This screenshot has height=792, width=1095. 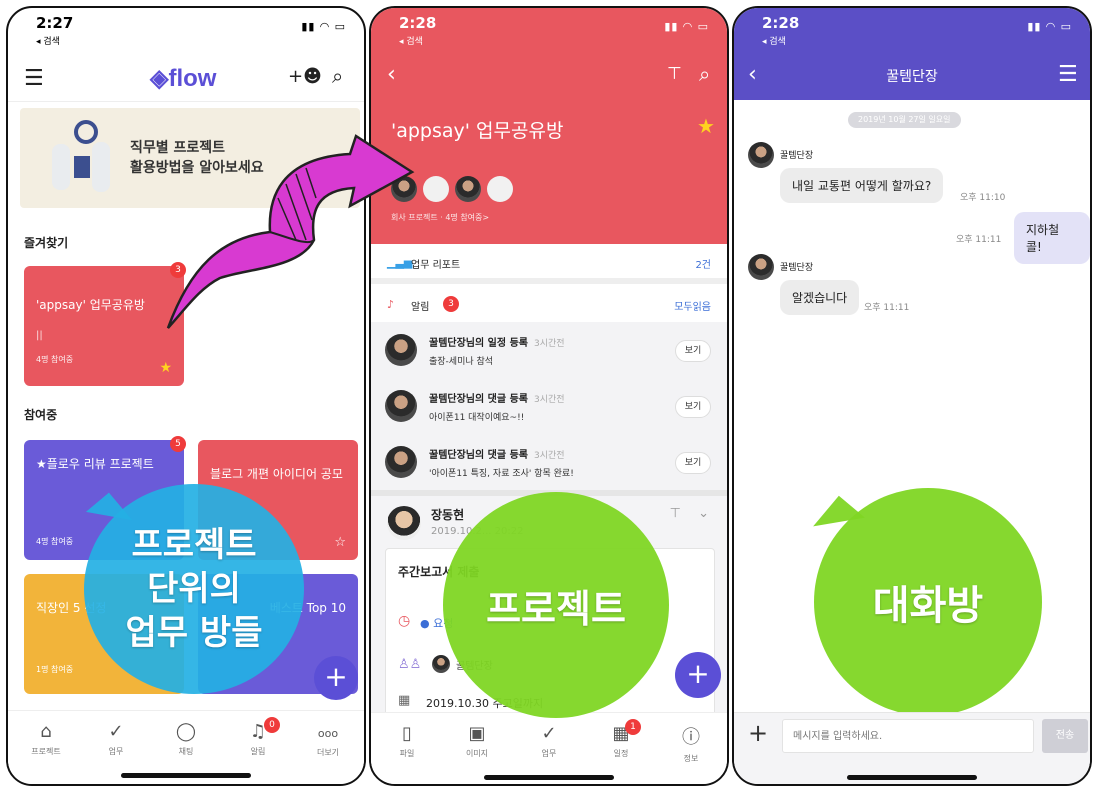 What do you see at coordinates (391, 74) in the screenshot?
I see `back-icon: ‹` at bounding box center [391, 74].